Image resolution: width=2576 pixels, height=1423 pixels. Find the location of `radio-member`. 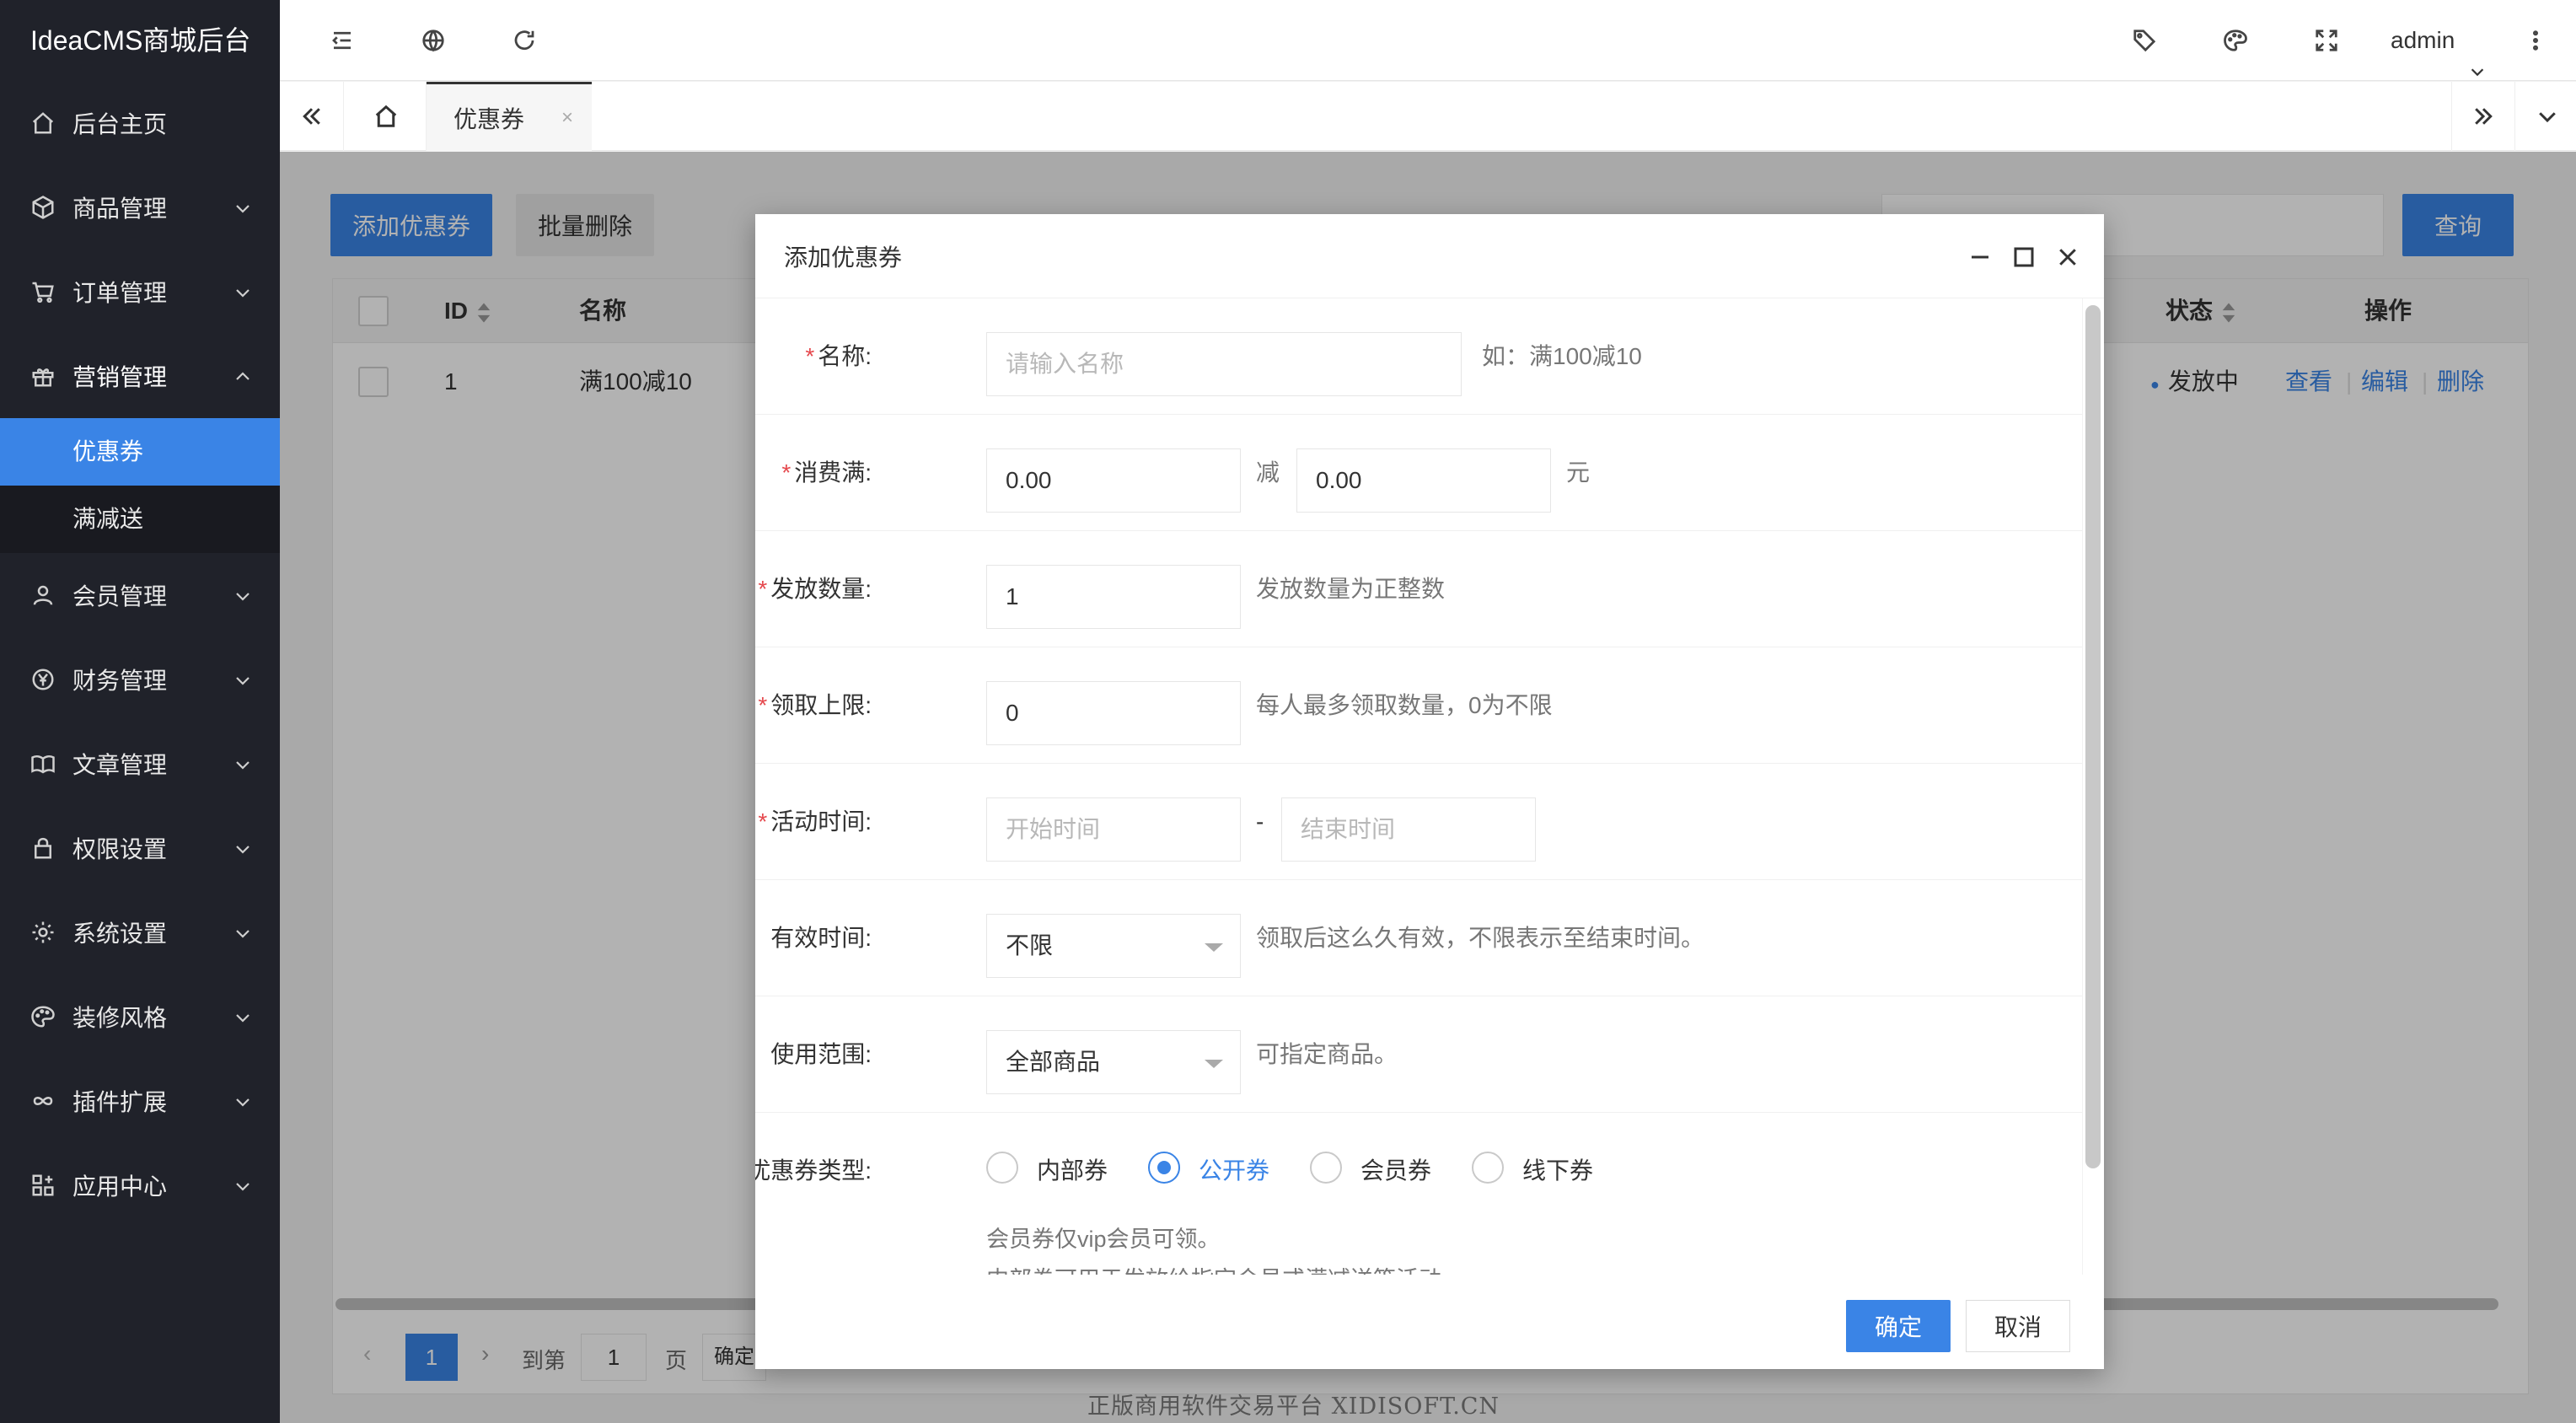

radio-member is located at coordinates (1326, 1168).